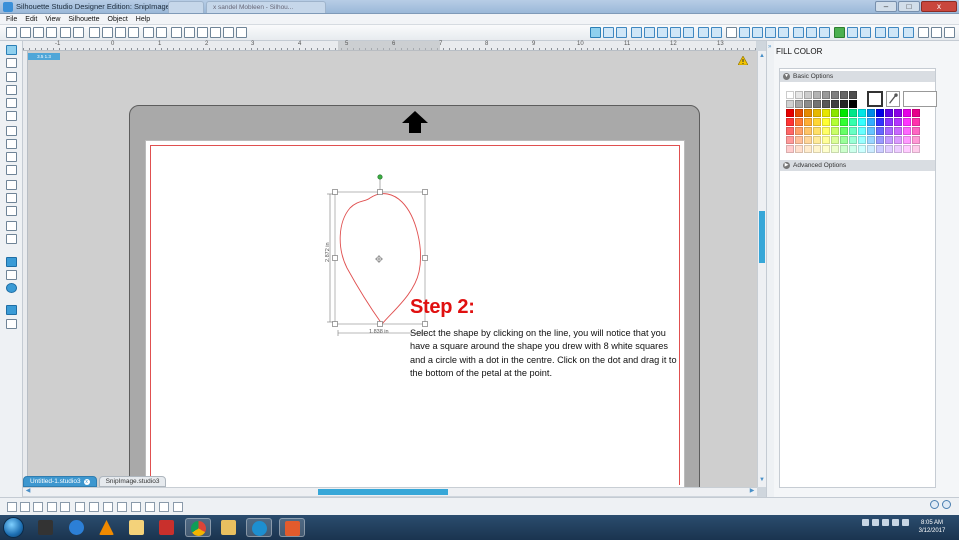 This screenshot has width=959, height=540. I want to click on rectangle-tool-icon, so click(11, 103).